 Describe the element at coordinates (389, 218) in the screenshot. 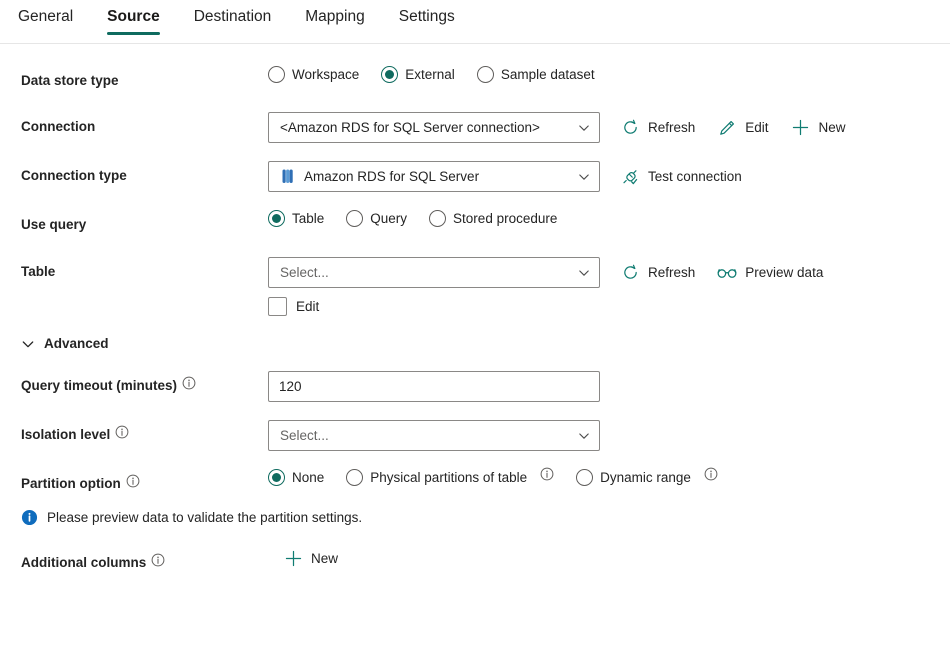

I see `radio-label: Query` at that location.